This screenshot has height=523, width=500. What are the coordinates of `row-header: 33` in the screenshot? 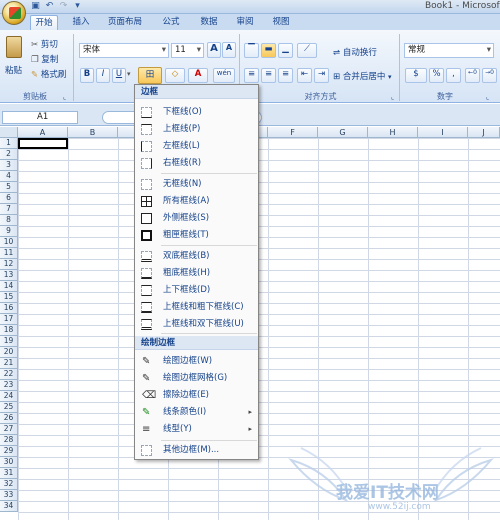 It's located at (9, 495).